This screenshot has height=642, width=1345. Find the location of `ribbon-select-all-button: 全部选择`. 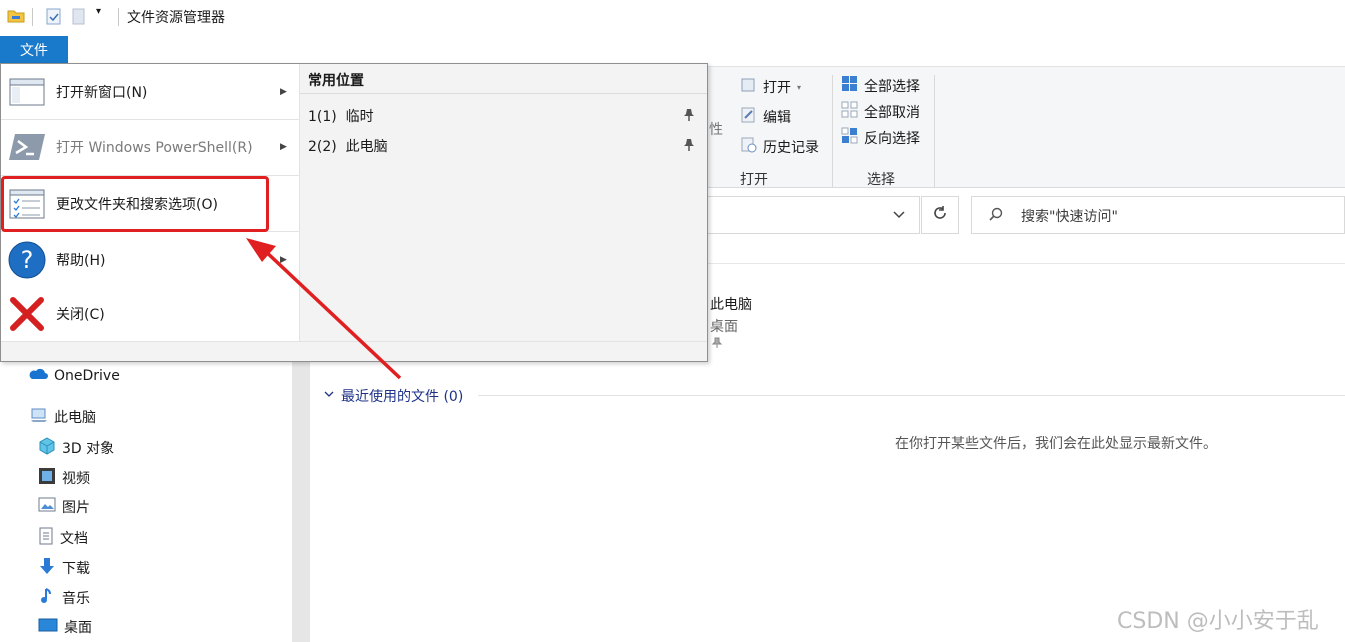

ribbon-select-all-button: 全部选择 is located at coordinates (880, 85).